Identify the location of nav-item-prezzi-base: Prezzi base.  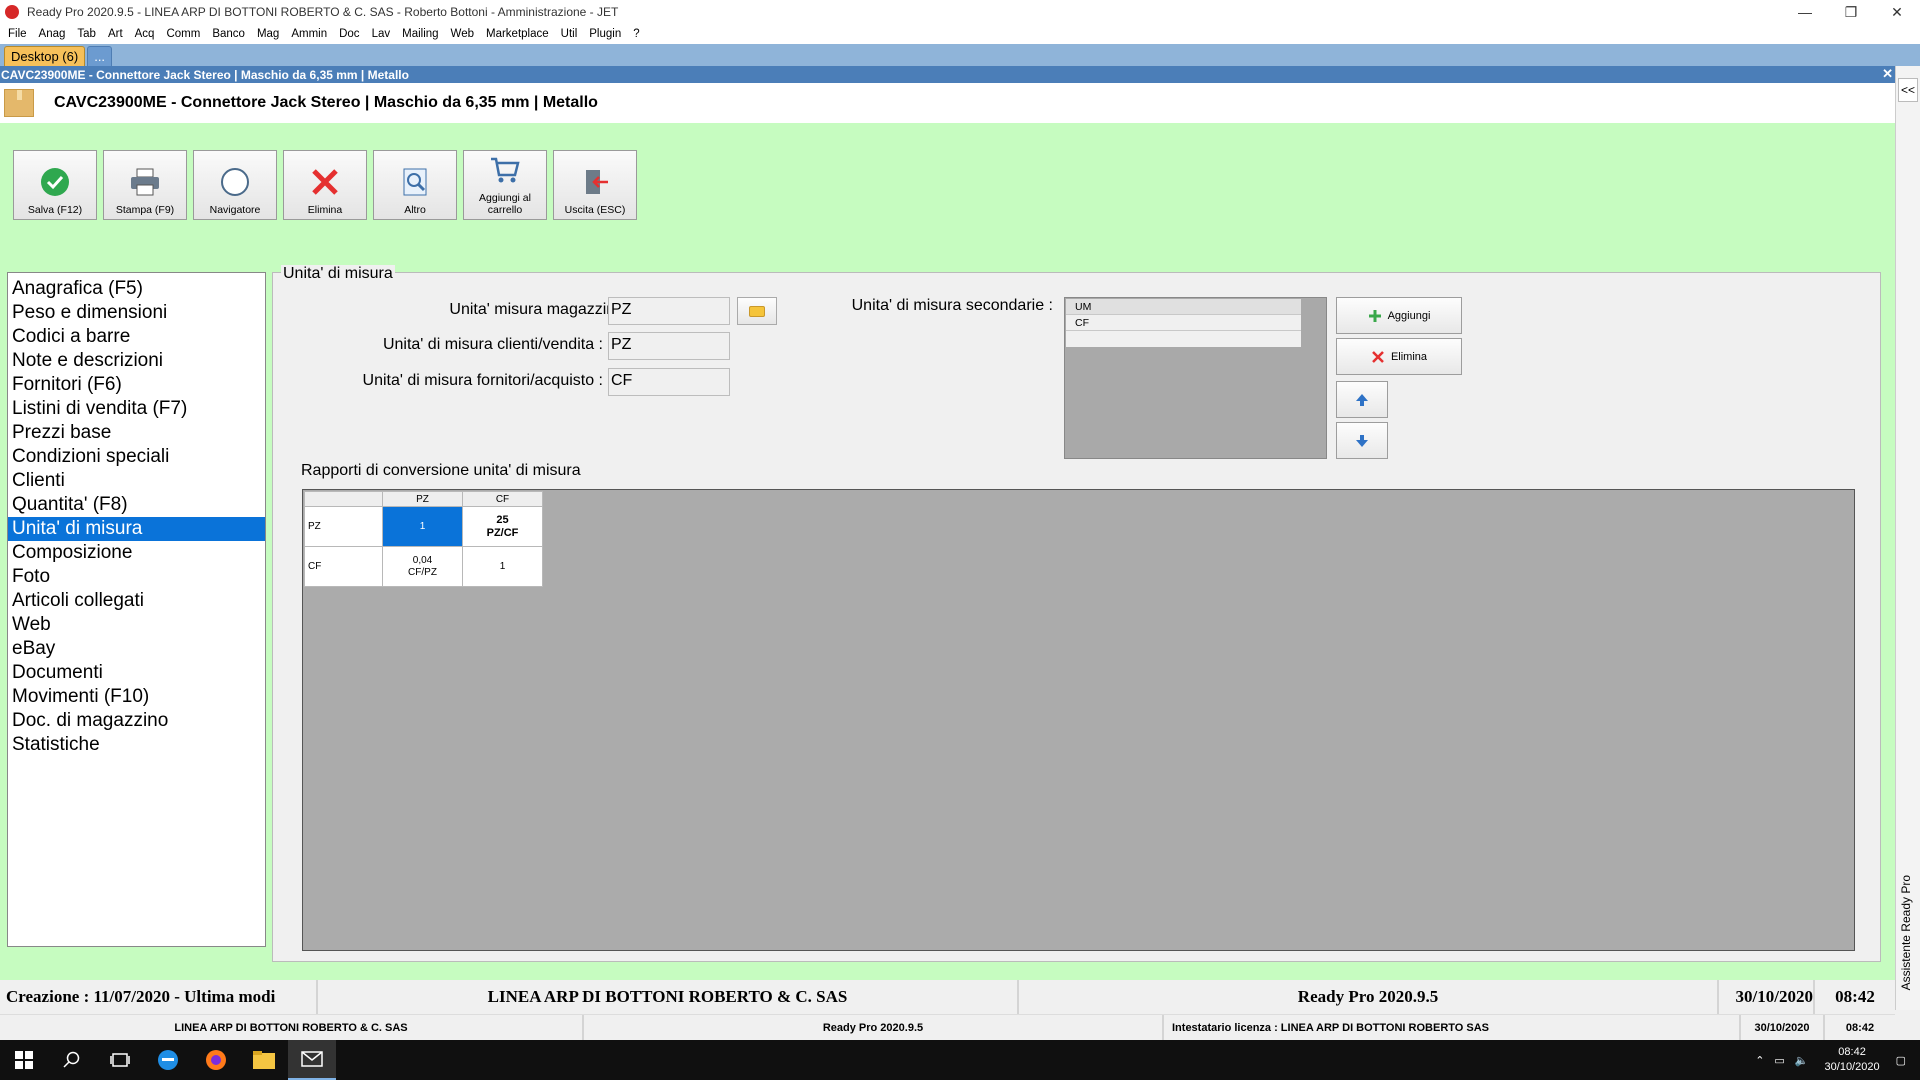
(136, 433).